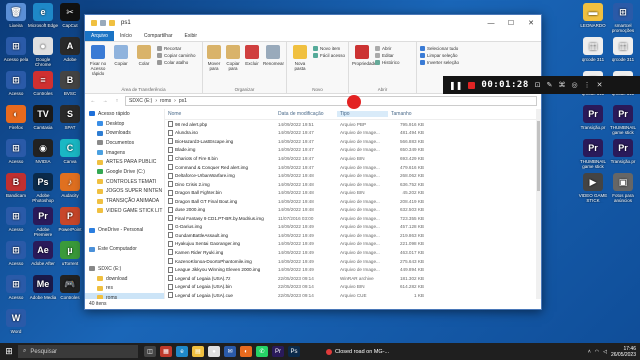 The width and height of the screenshot is (640, 360). Describe the element at coordinates (9, 351) in the screenshot. I see `windows-start-icon: ⊞` at that location.